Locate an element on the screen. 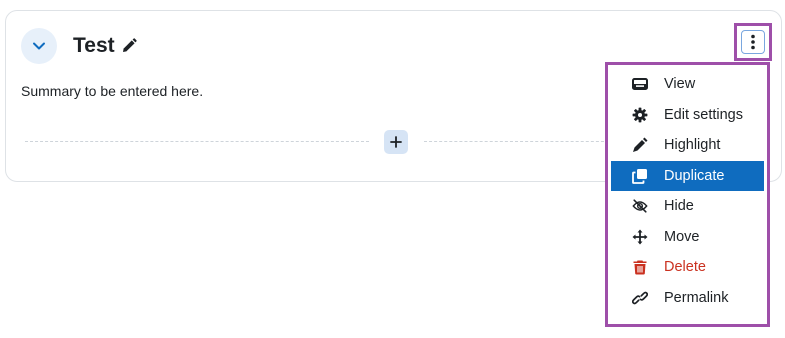  gear-icon is located at coordinates (640, 115).